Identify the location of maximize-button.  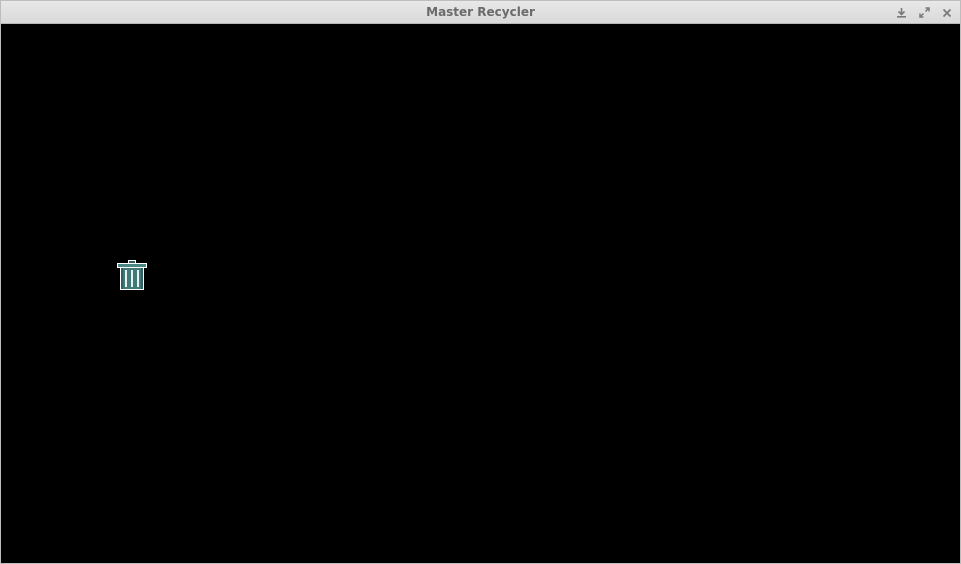
(924, 13).